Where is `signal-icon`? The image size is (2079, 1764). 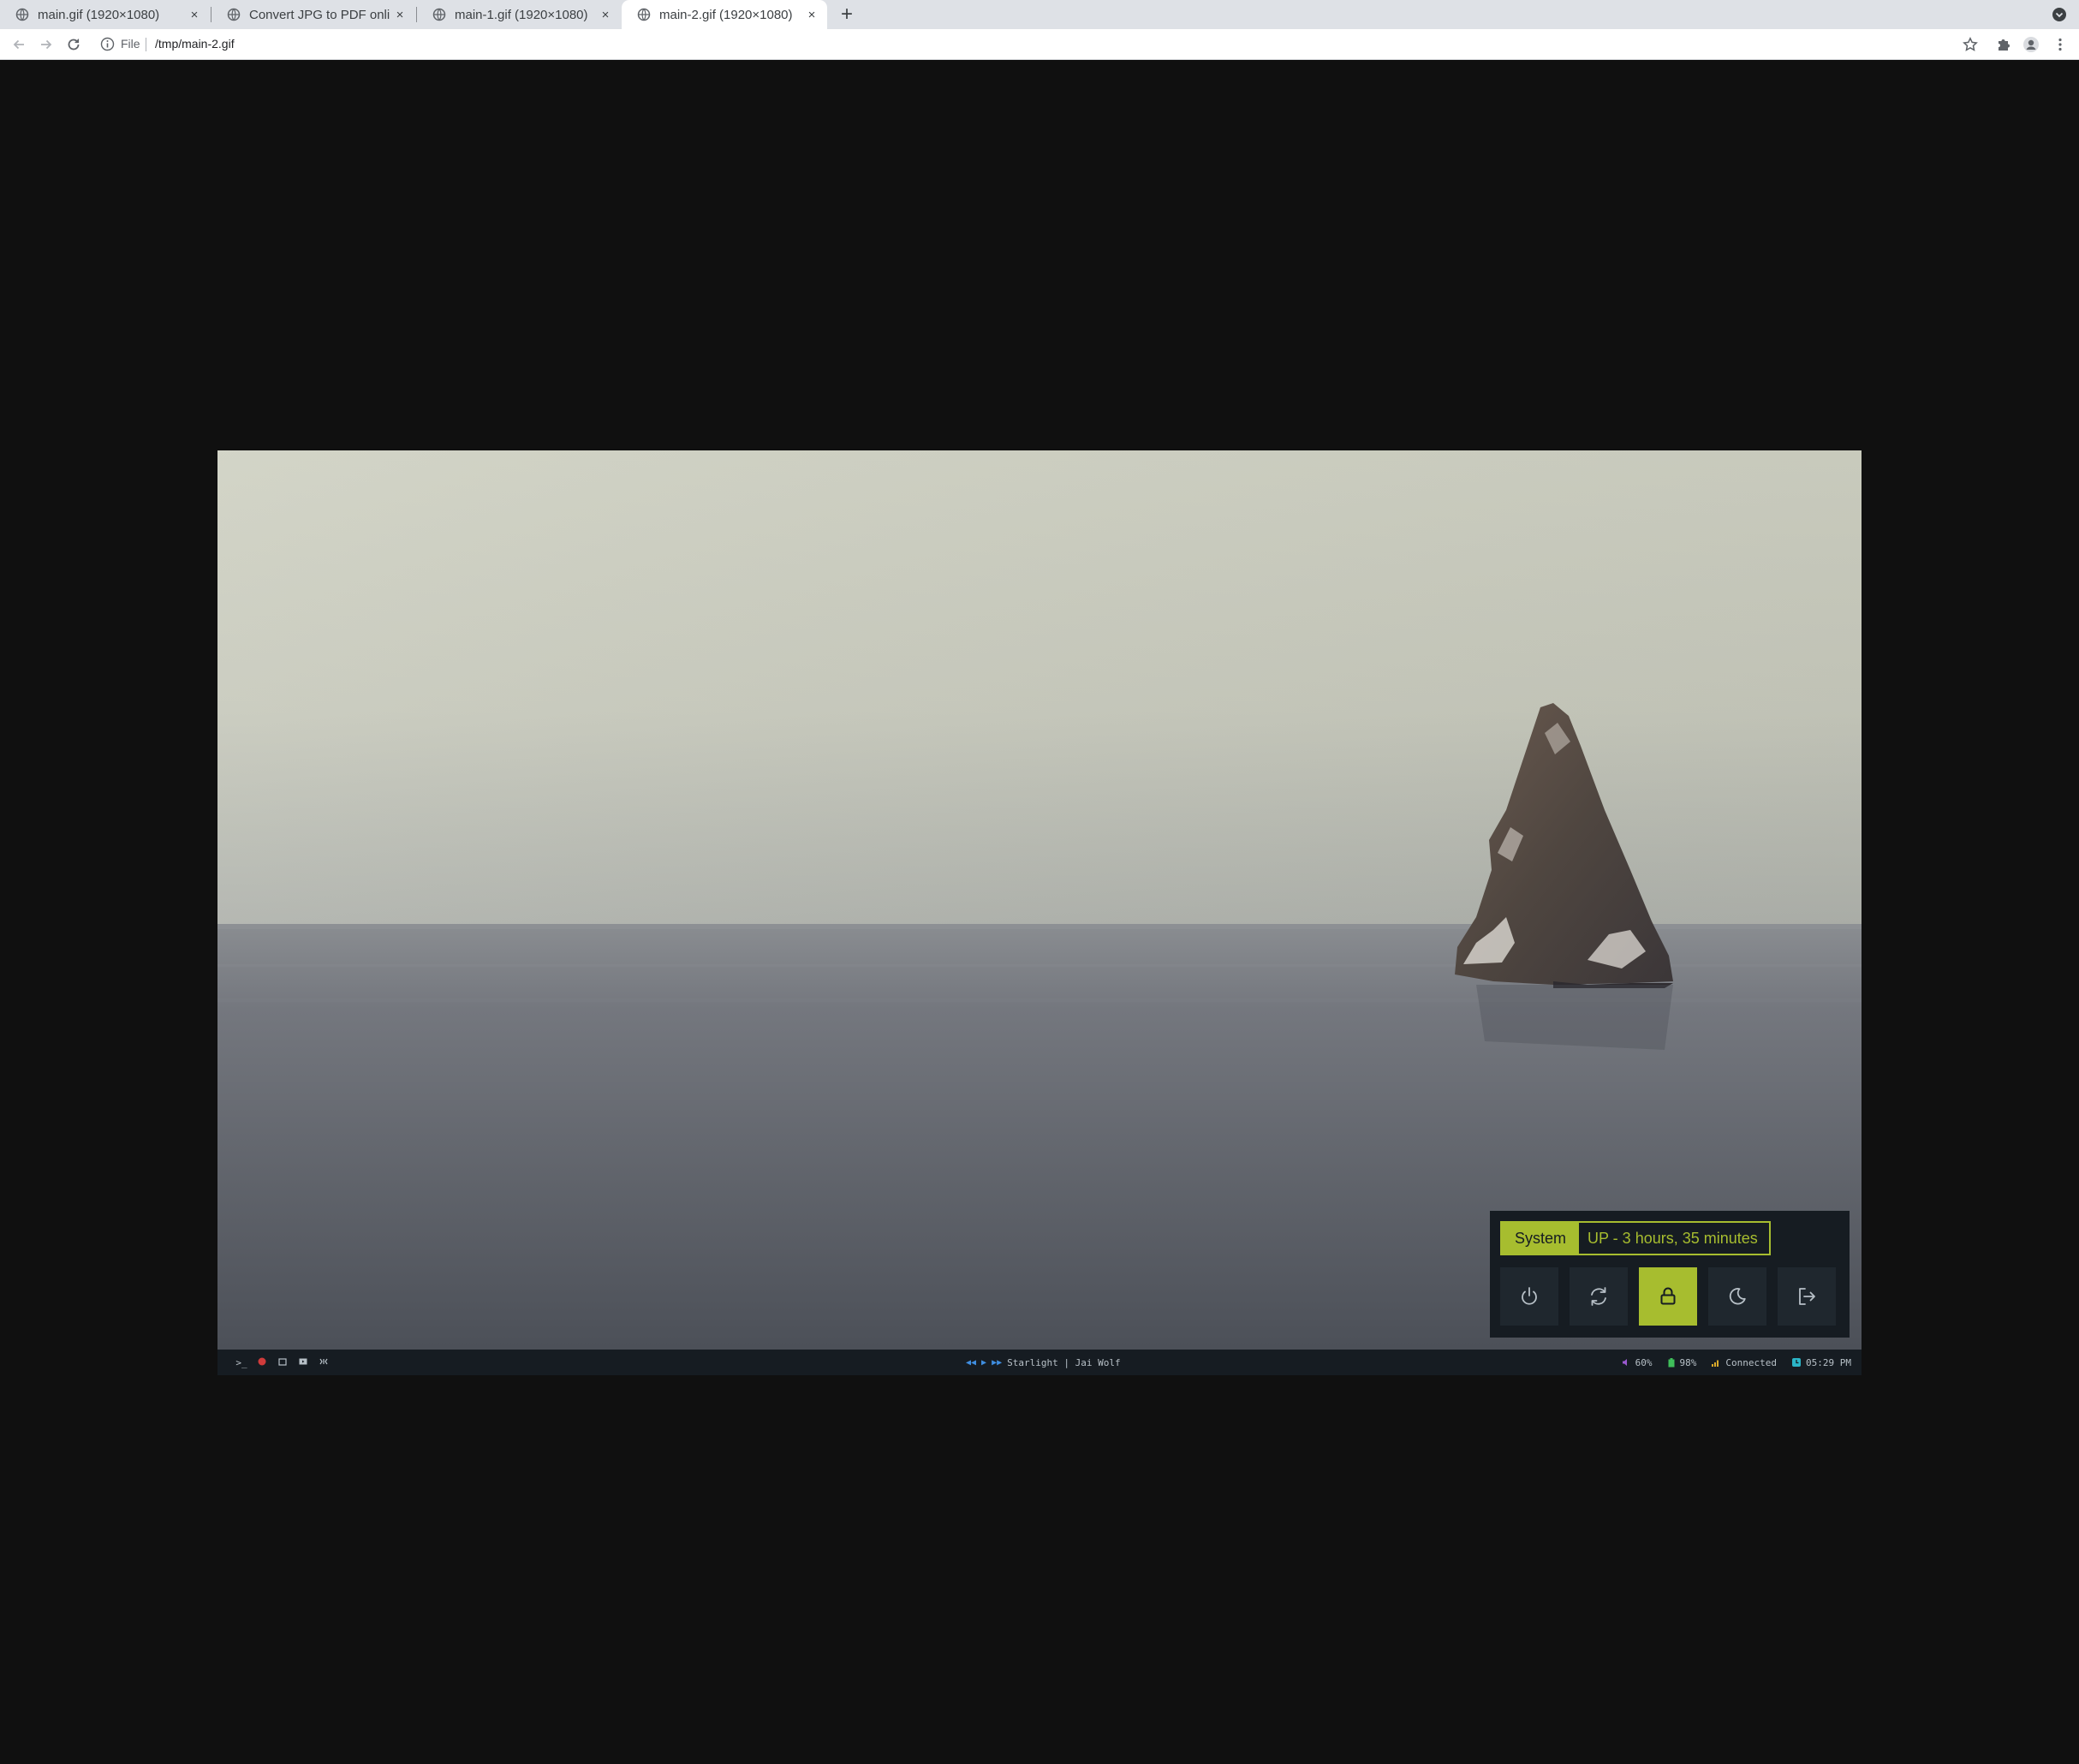
signal-icon is located at coordinates (1715, 1363).